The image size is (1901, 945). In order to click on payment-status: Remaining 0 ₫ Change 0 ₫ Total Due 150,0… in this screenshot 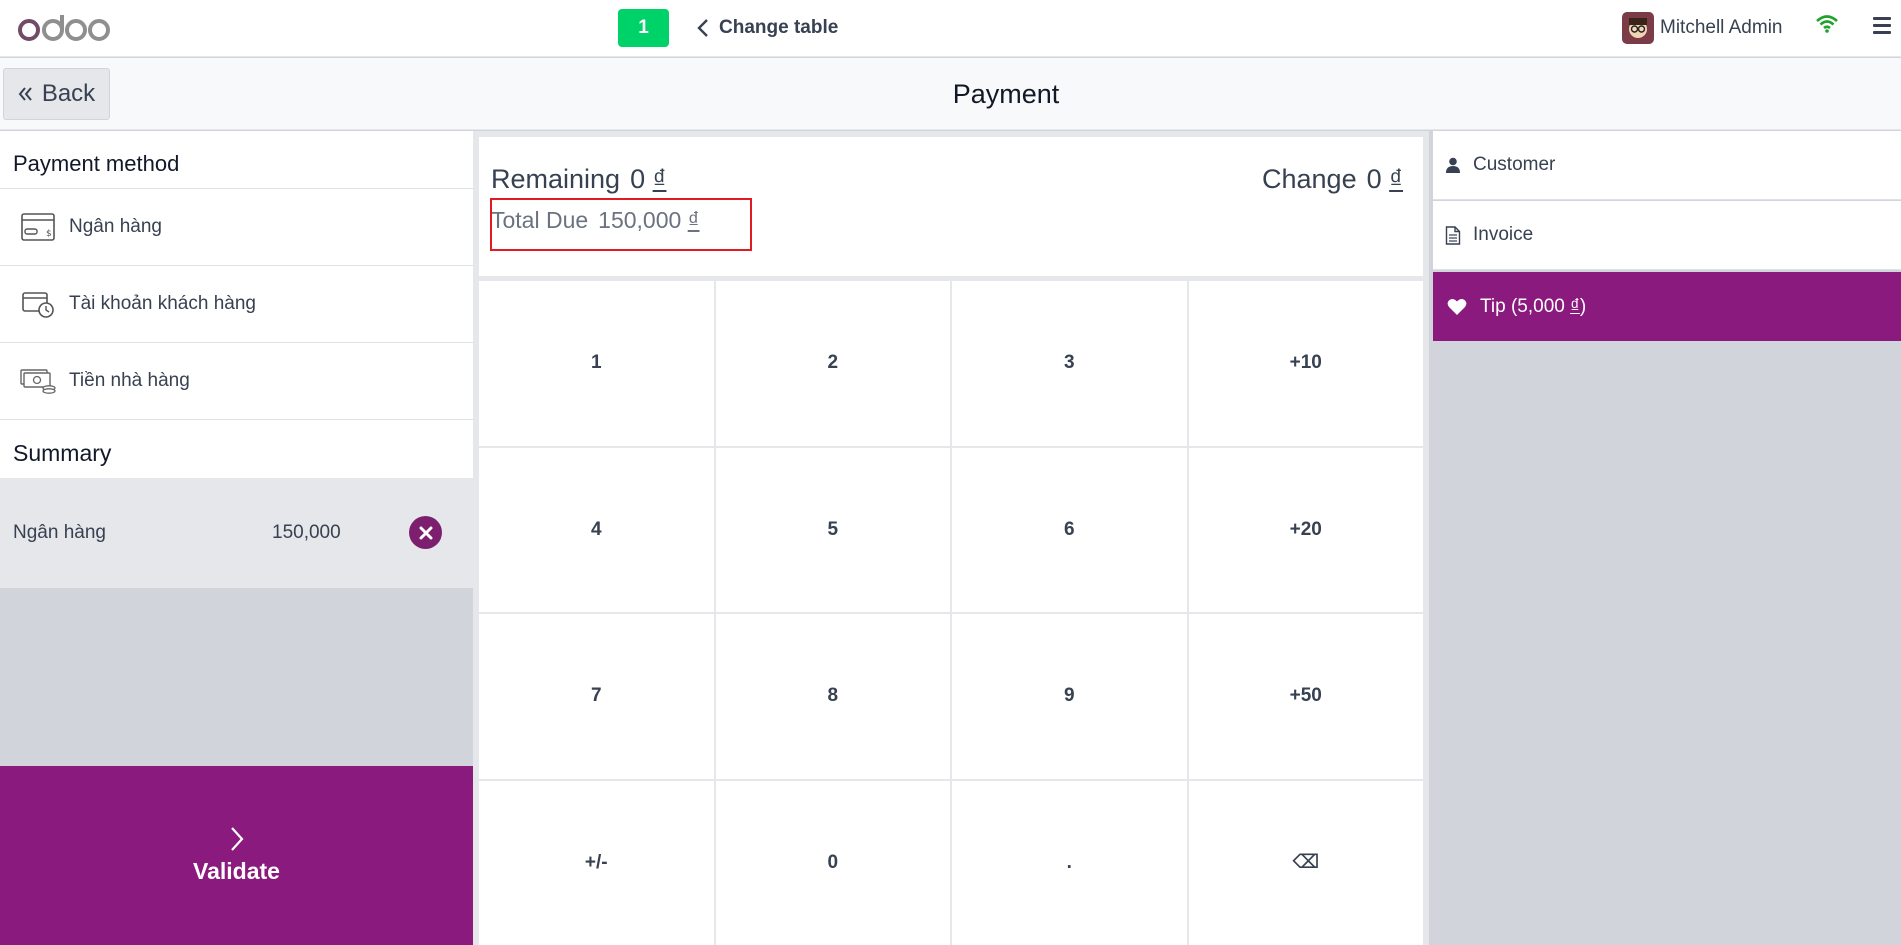, I will do `click(951, 206)`.